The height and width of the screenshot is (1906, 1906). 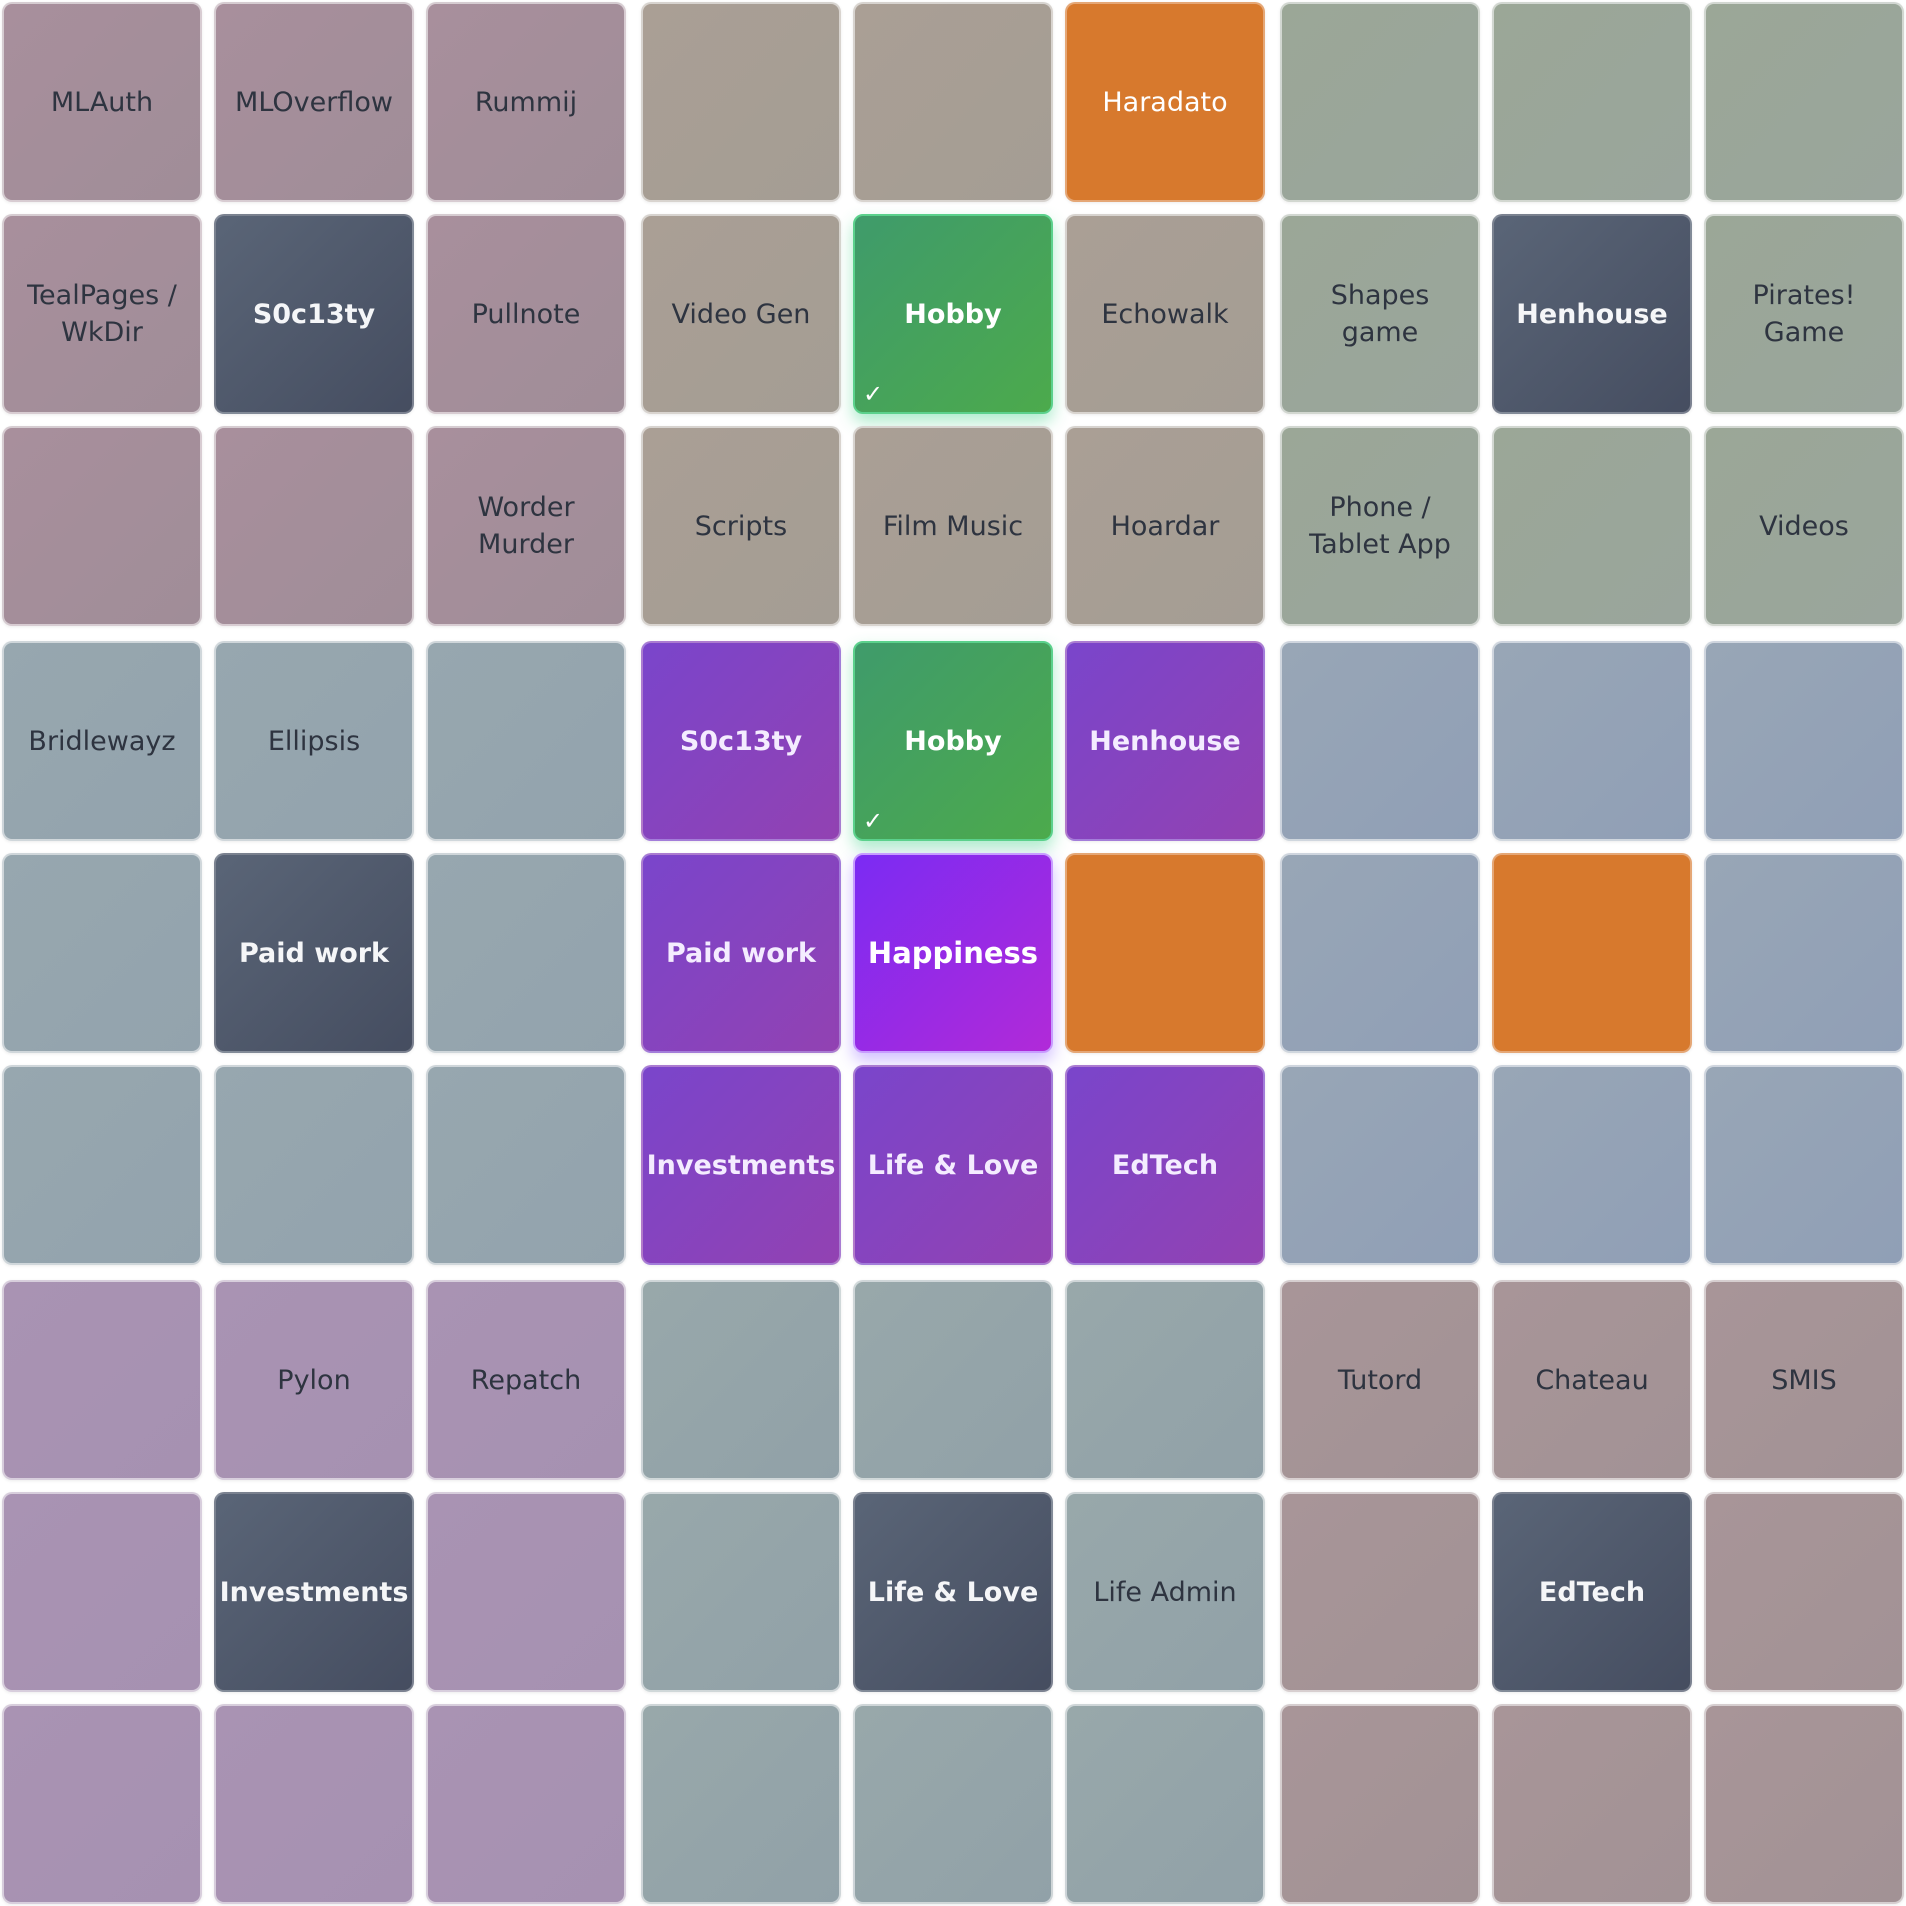 What do you see at coordinates (1165, 526) in the screenshot?
I see `tile-hoardar: Hoardar` at bounding box center [1165, 526].